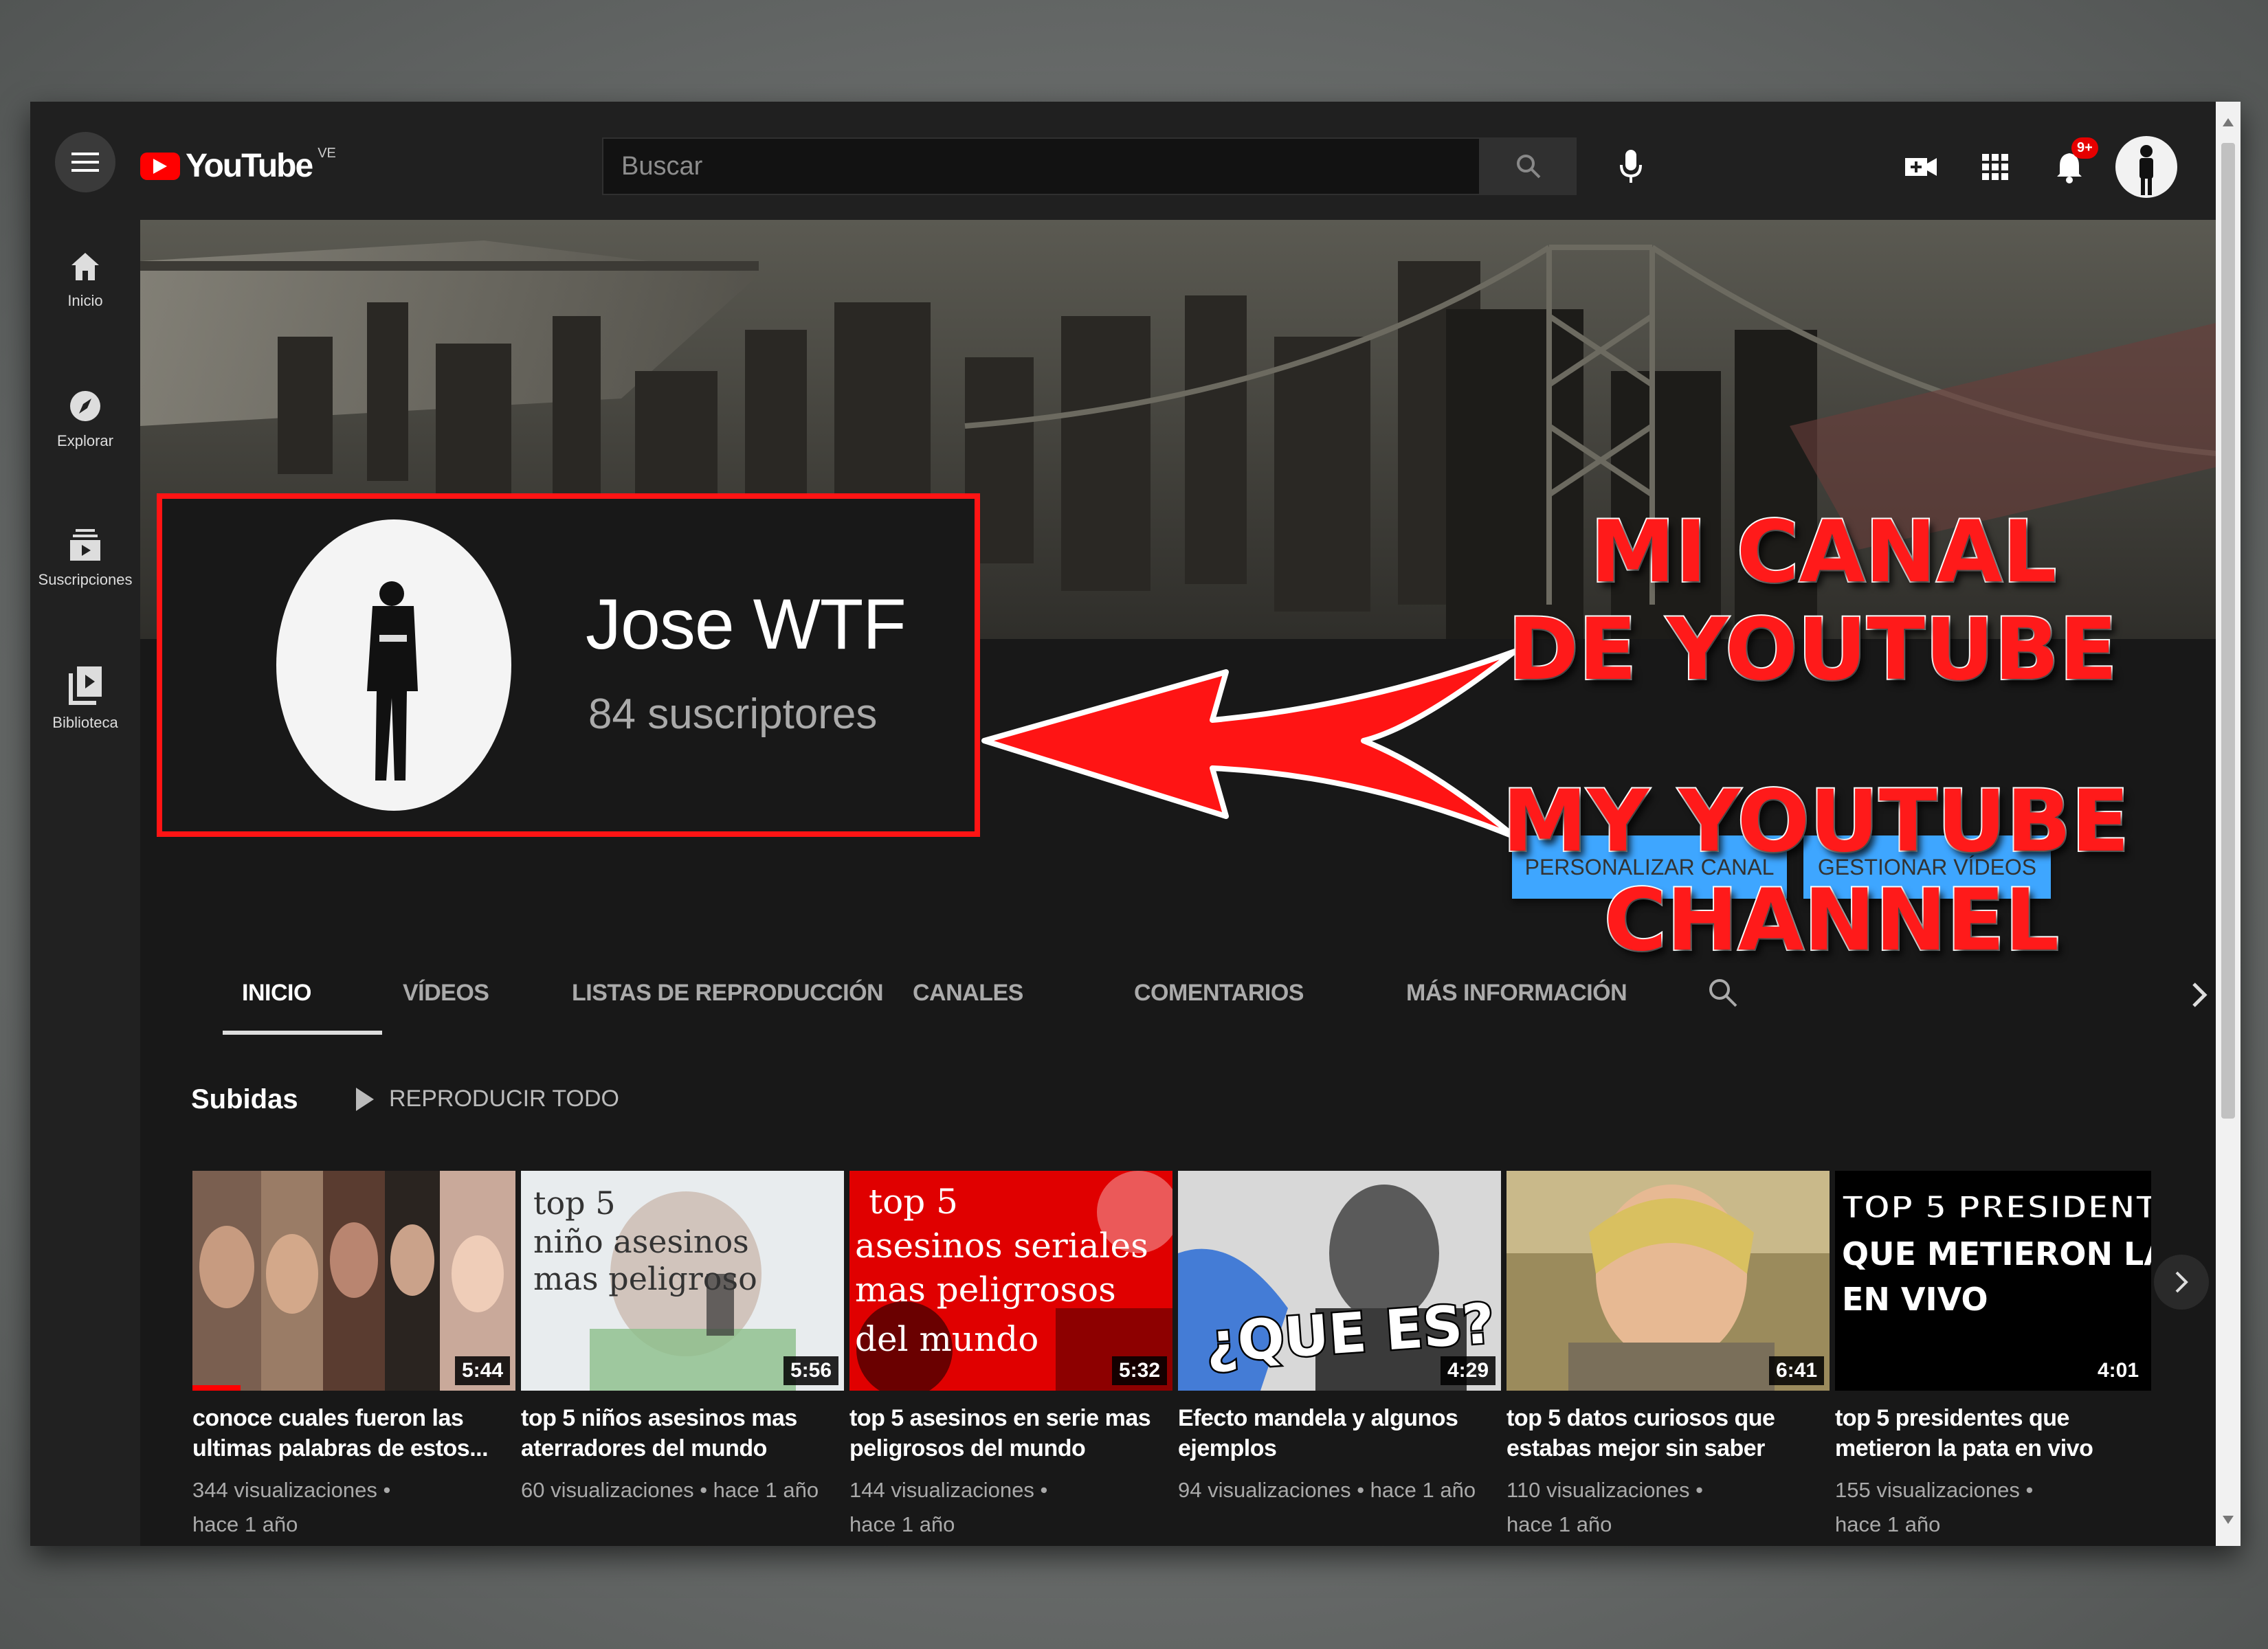 The image size is (2268, 1649). What do you see at coordinates (85, 722) in the screenshot?
I see `sidebar-item-label: Biblioteca` at bounding box center [85, 722].